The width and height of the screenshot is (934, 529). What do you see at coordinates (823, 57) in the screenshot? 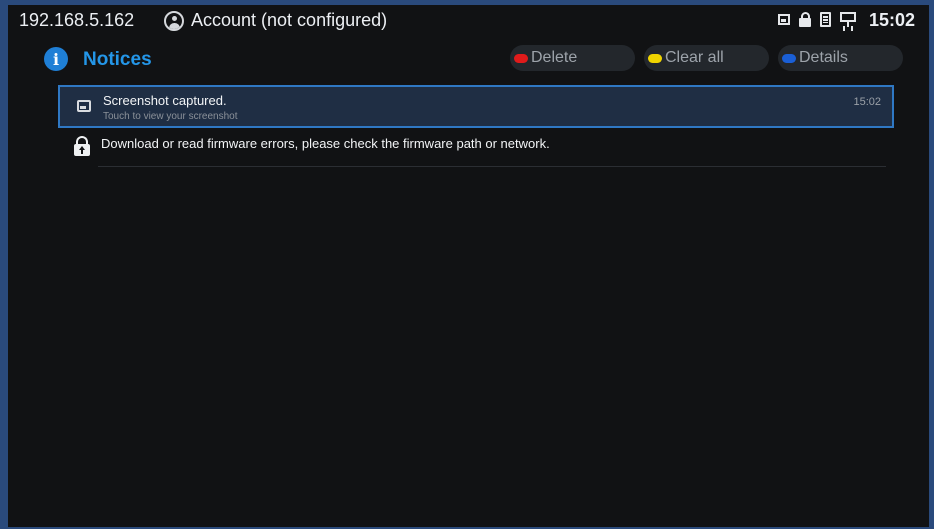
I see `details-label: Details` at bounding box center [823, 57].